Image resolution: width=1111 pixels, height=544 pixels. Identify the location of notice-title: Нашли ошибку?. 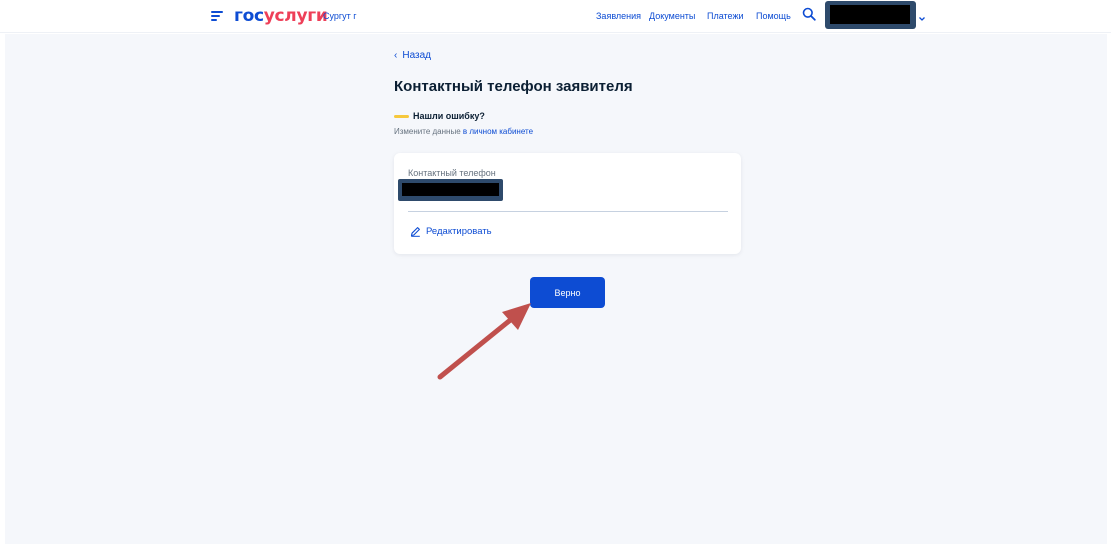
(449, 116).